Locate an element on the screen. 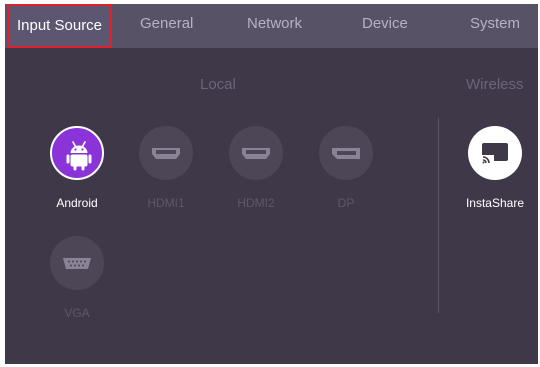 Image resolution: width=540 pixels, height=367 pixels. source-vga: VGA is located at coordinates (77, 278).